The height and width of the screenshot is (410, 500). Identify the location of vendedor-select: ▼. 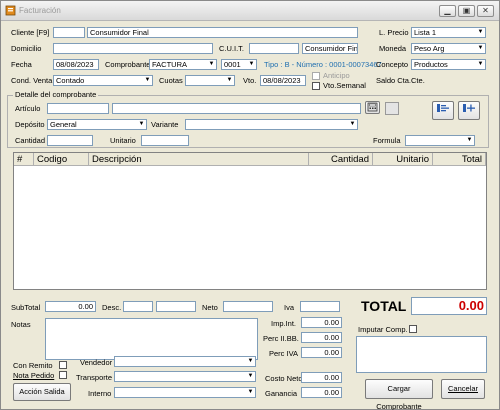
(185, 361).